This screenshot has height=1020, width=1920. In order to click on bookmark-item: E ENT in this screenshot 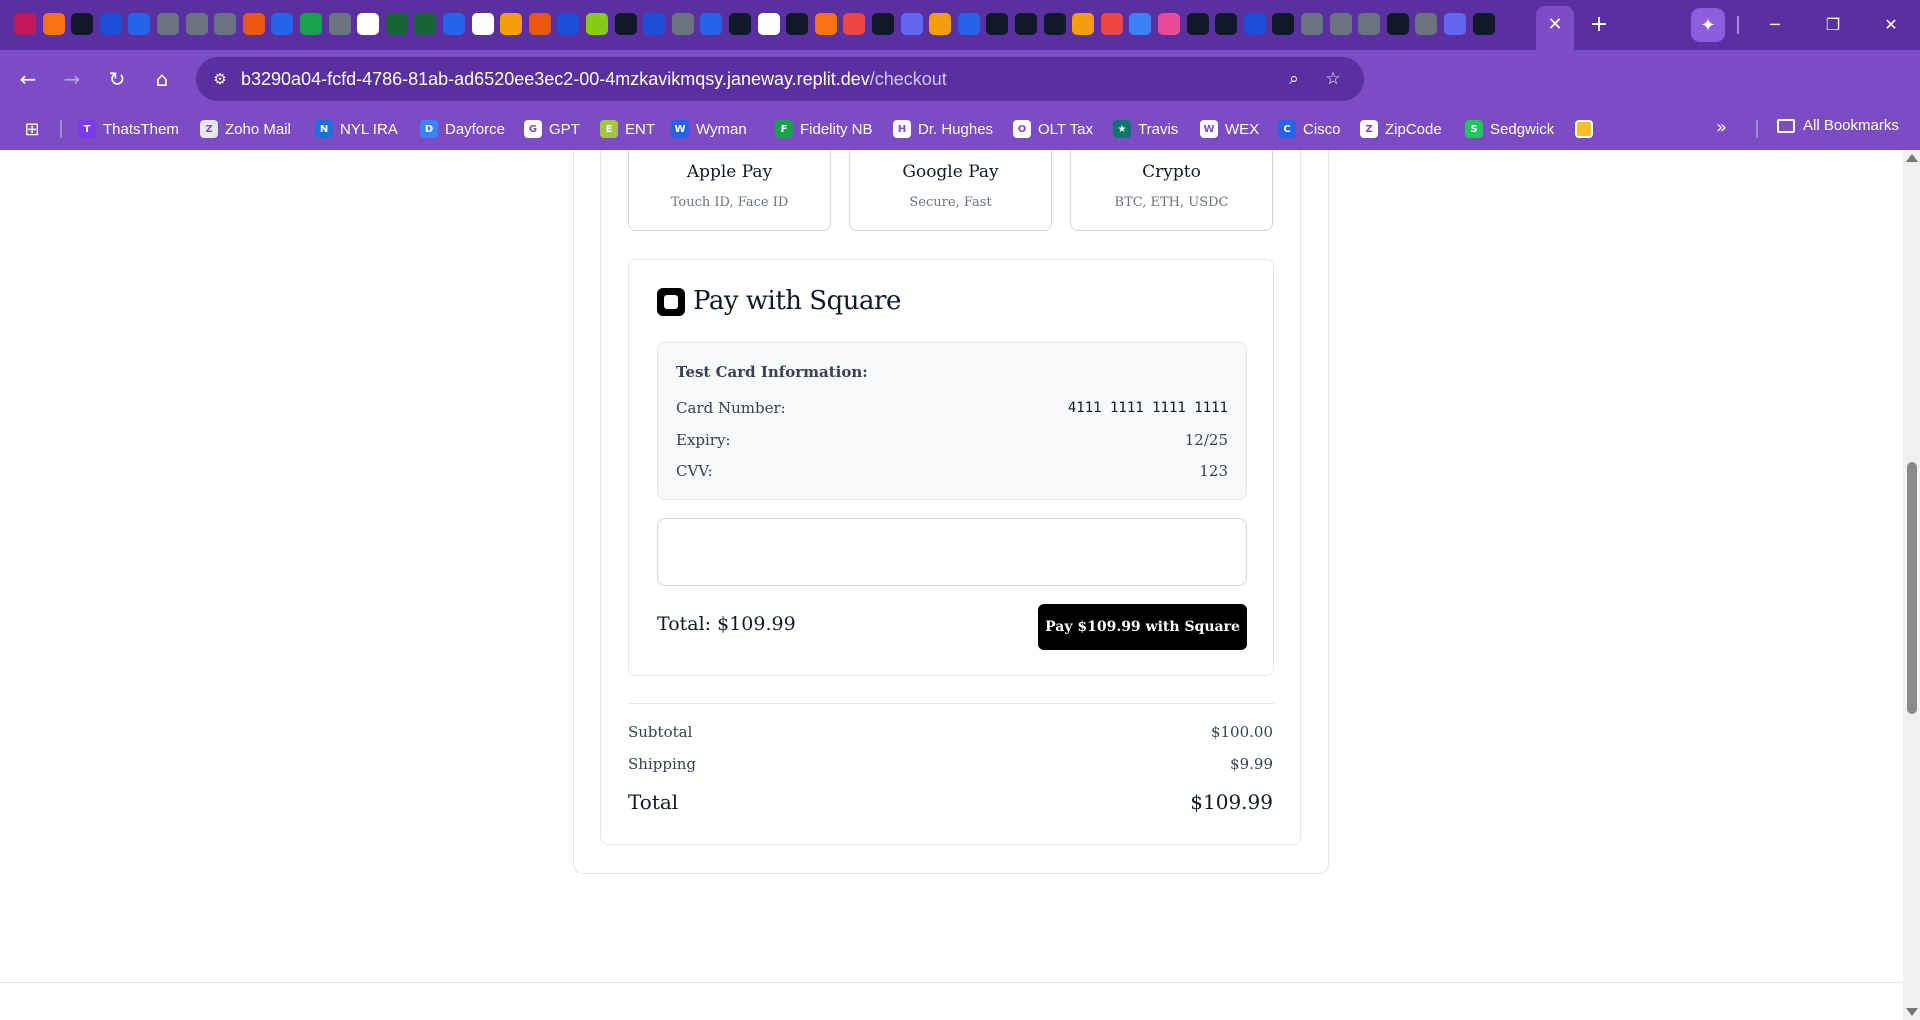, I will do `click(627, 129)`.